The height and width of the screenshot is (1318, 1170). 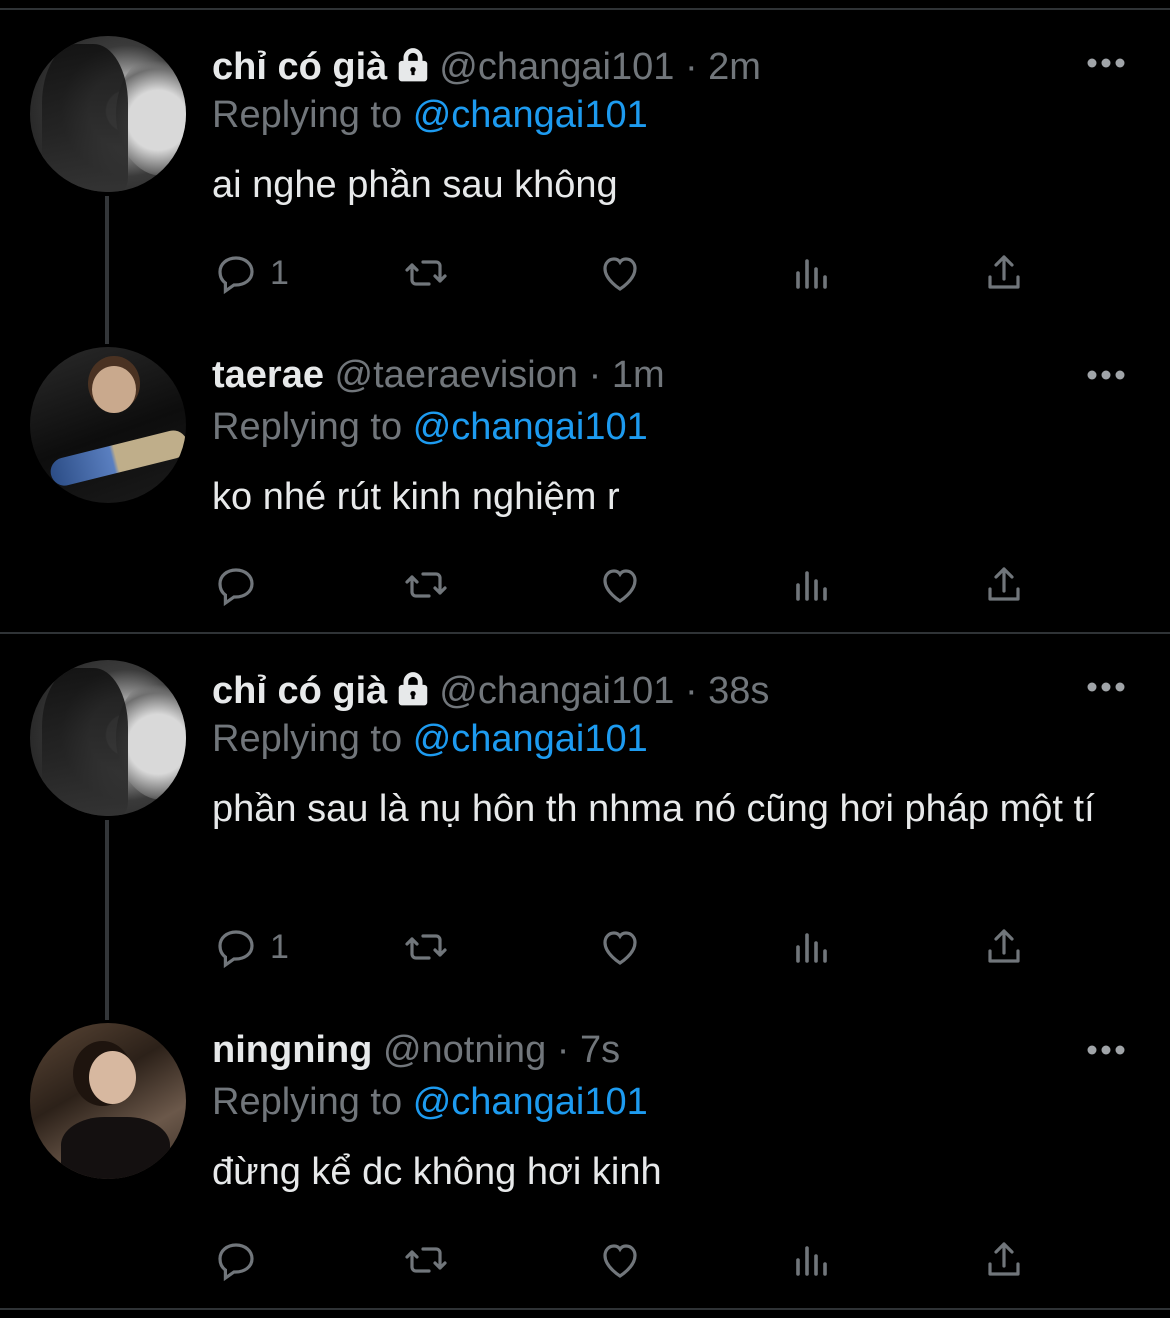 I want to click on top-divider, so click(x=585, y=5).